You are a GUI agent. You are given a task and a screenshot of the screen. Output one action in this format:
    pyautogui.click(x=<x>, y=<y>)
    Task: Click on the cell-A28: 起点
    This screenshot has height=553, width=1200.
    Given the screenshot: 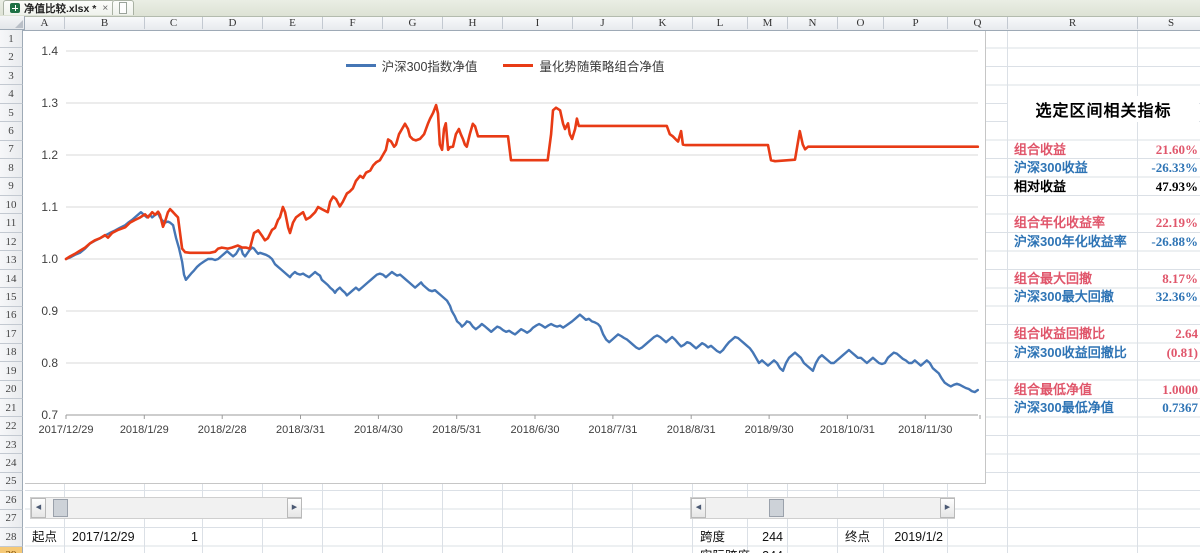 What is the action you would take?
    pyautogui.click(x=45, y=537)
    